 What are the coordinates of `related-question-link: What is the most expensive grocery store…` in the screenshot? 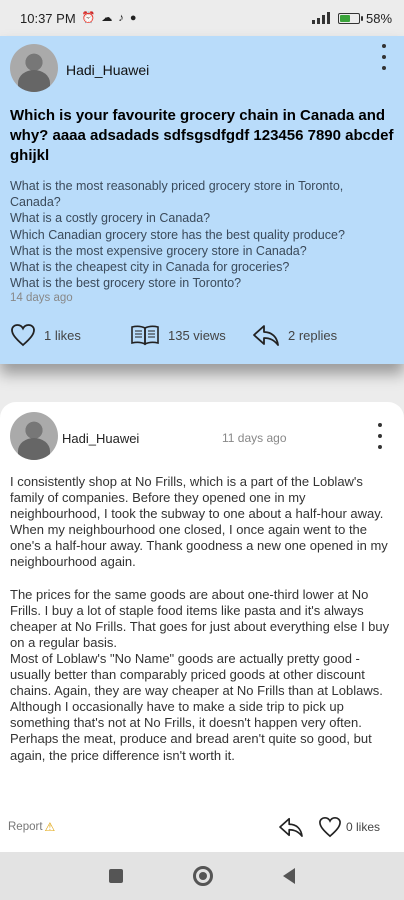 It's located at (202, 251).